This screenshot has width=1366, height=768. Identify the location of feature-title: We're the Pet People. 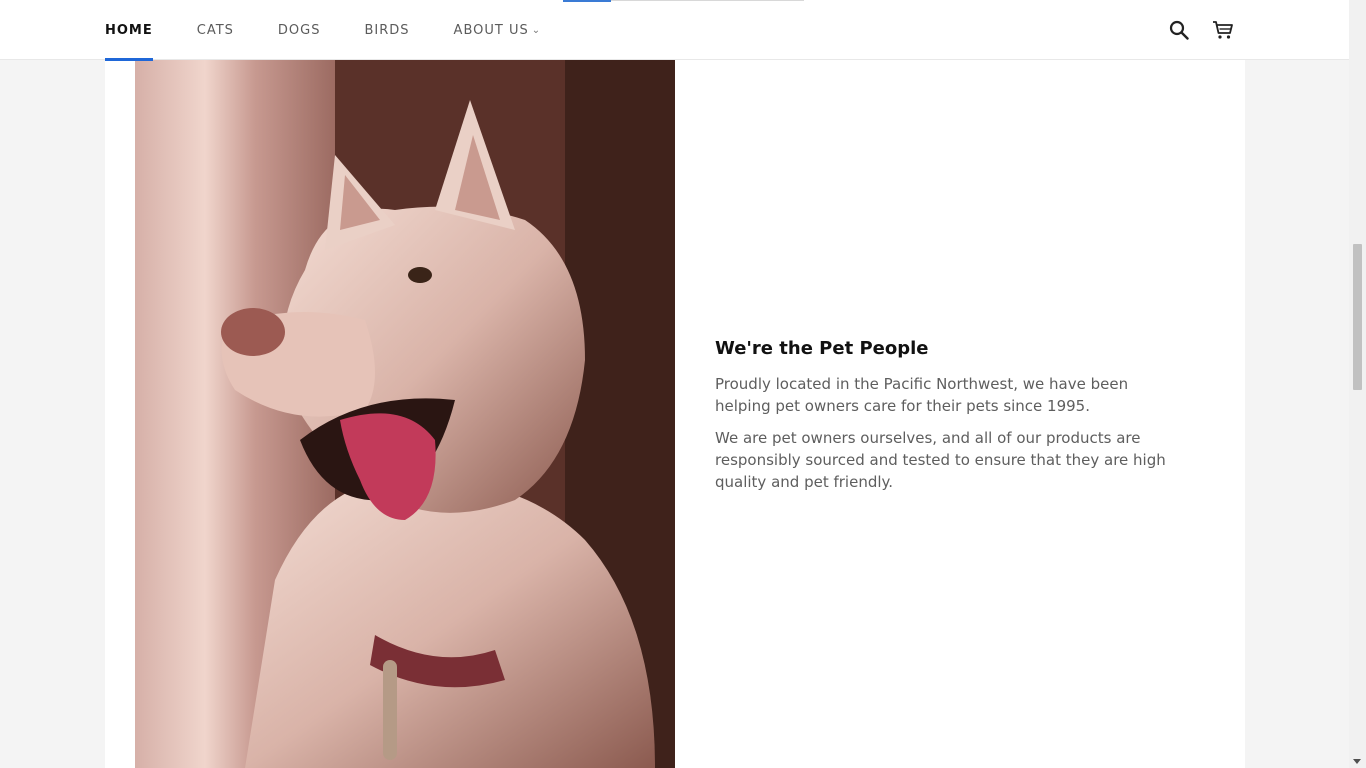
(822, 348).